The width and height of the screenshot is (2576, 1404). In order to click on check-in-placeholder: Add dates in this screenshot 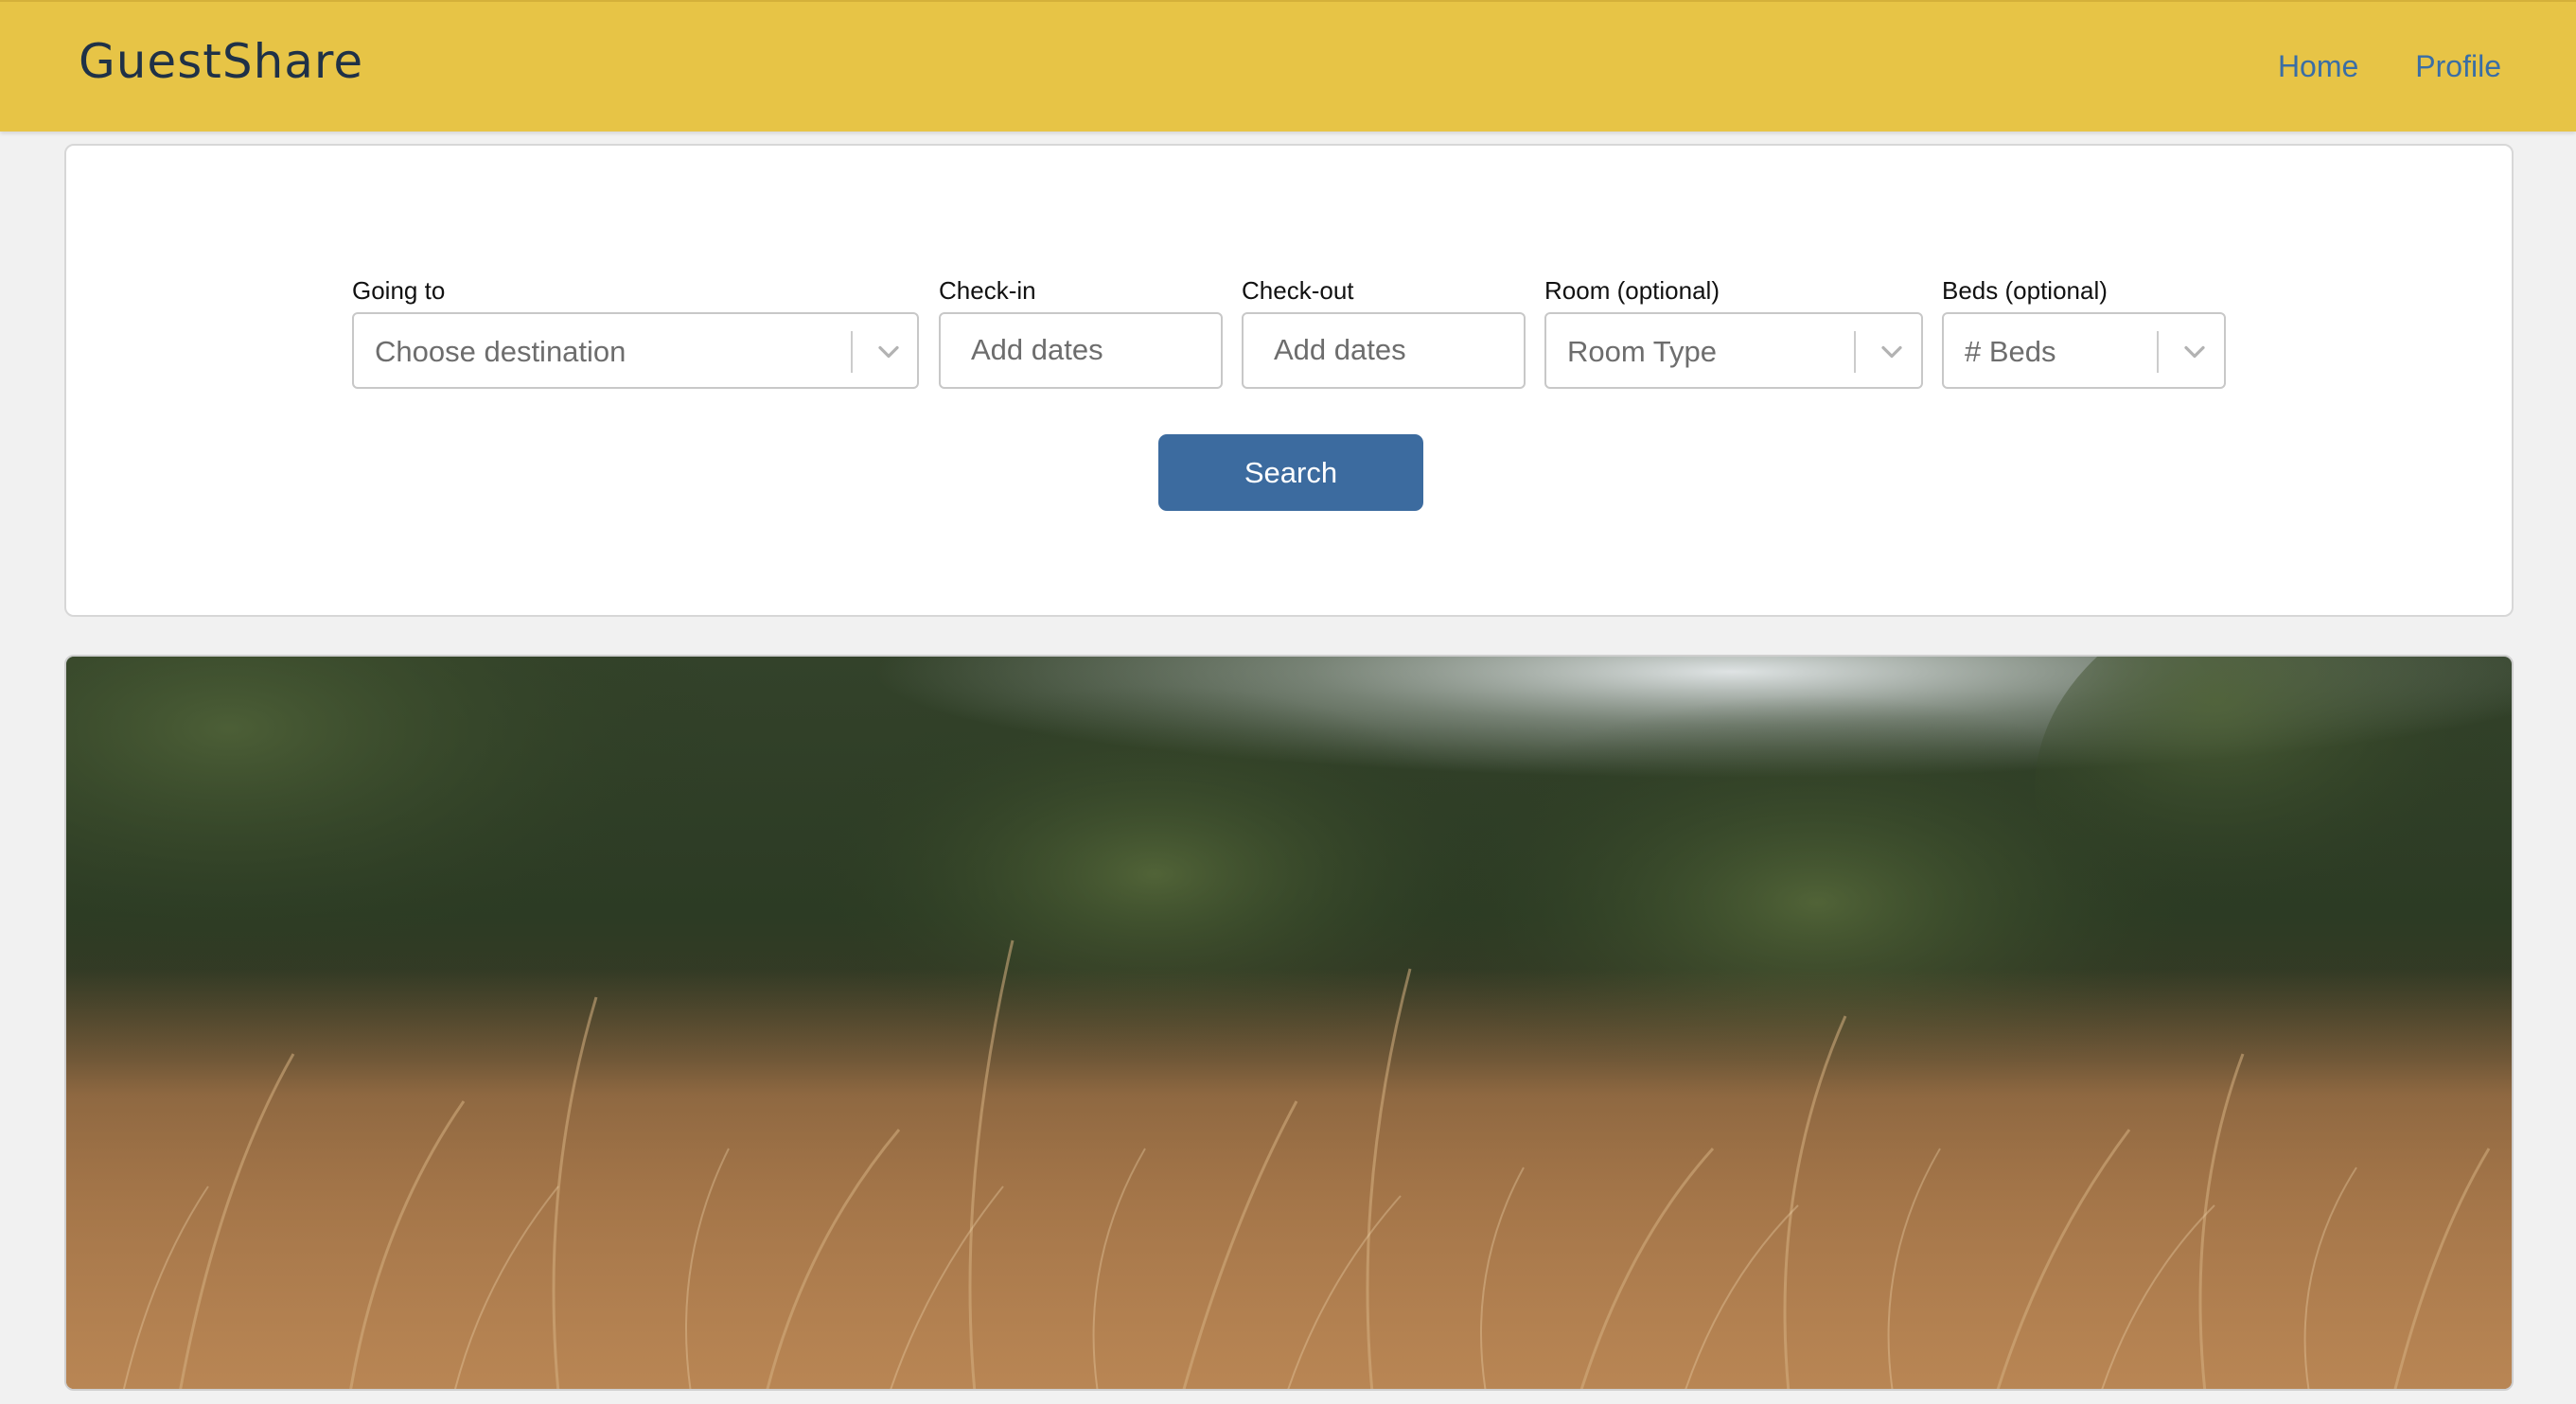, I will do `click(1037, 349)`.